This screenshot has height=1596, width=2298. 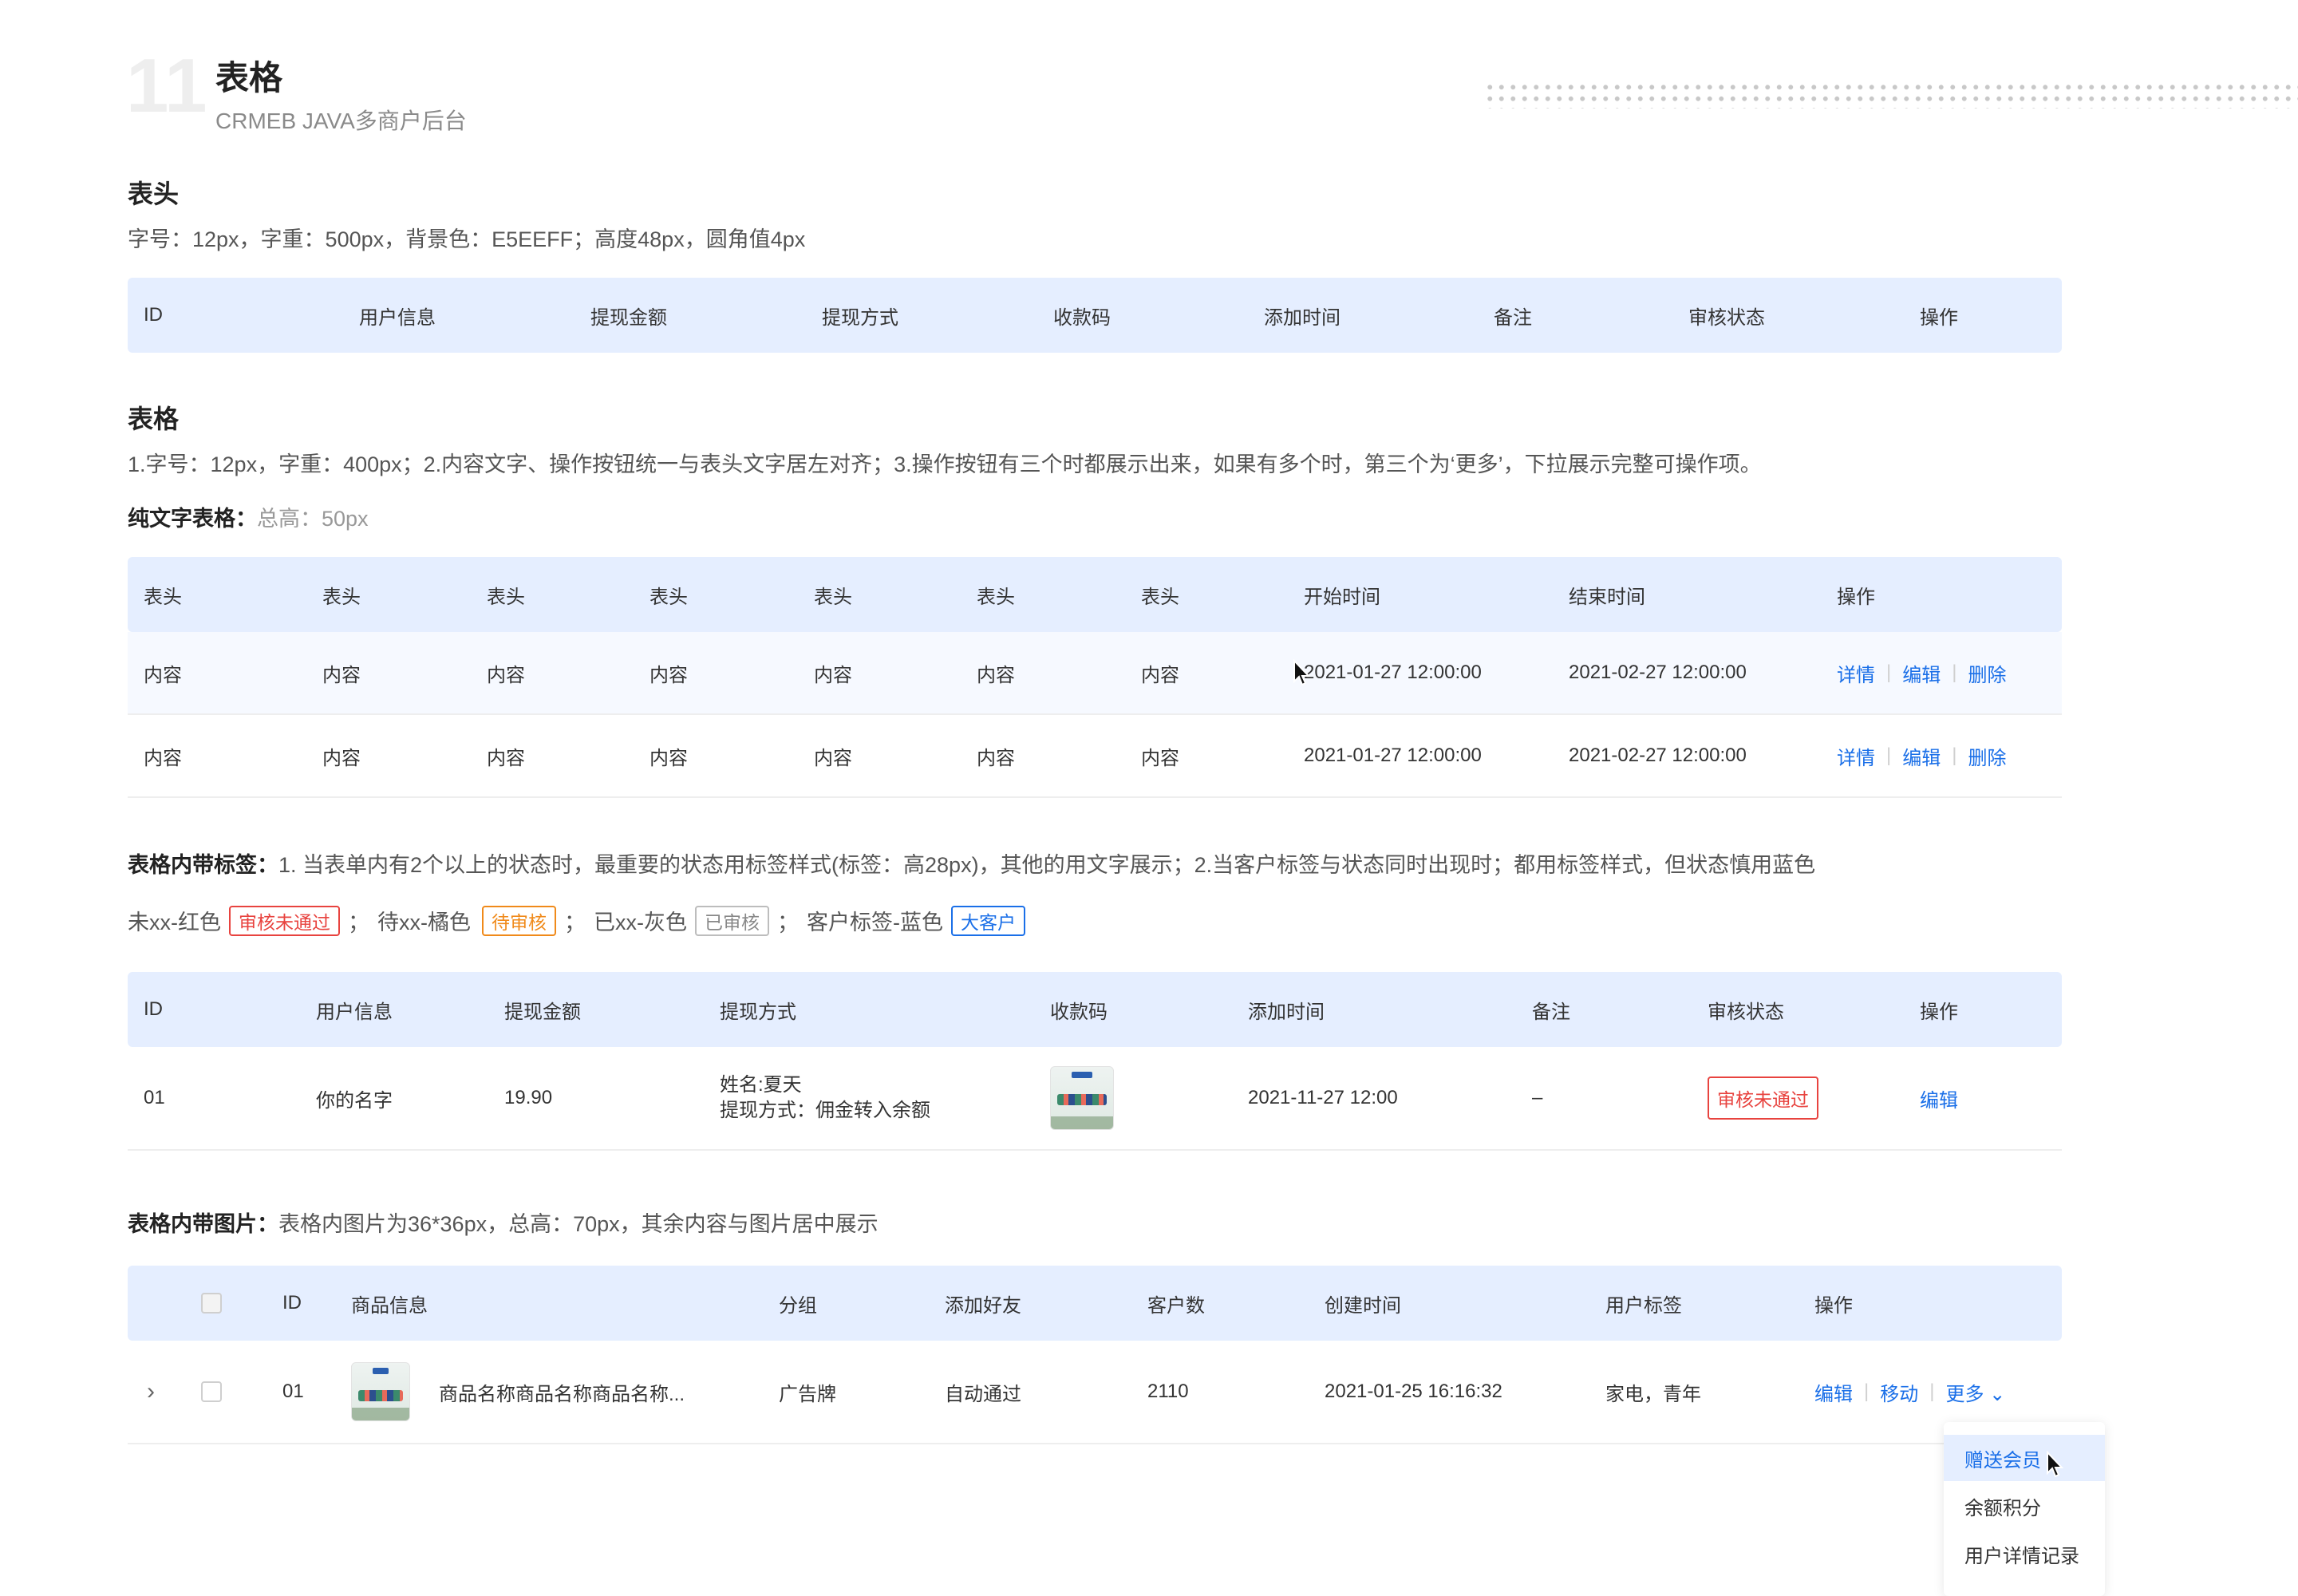 What do you see at coordinates (528, 1098) in the screenshot?
I see `amount-cell: 19.90` at bounding box center [528, 1098].